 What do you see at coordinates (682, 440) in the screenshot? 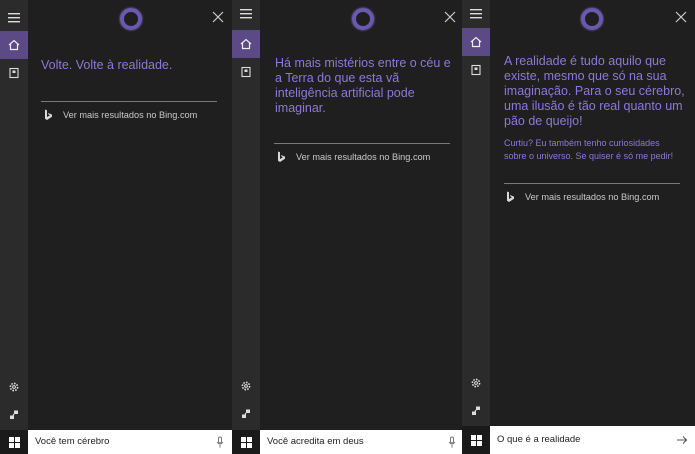
I see `arrow-right-icon` at bounding box center [682, 440].